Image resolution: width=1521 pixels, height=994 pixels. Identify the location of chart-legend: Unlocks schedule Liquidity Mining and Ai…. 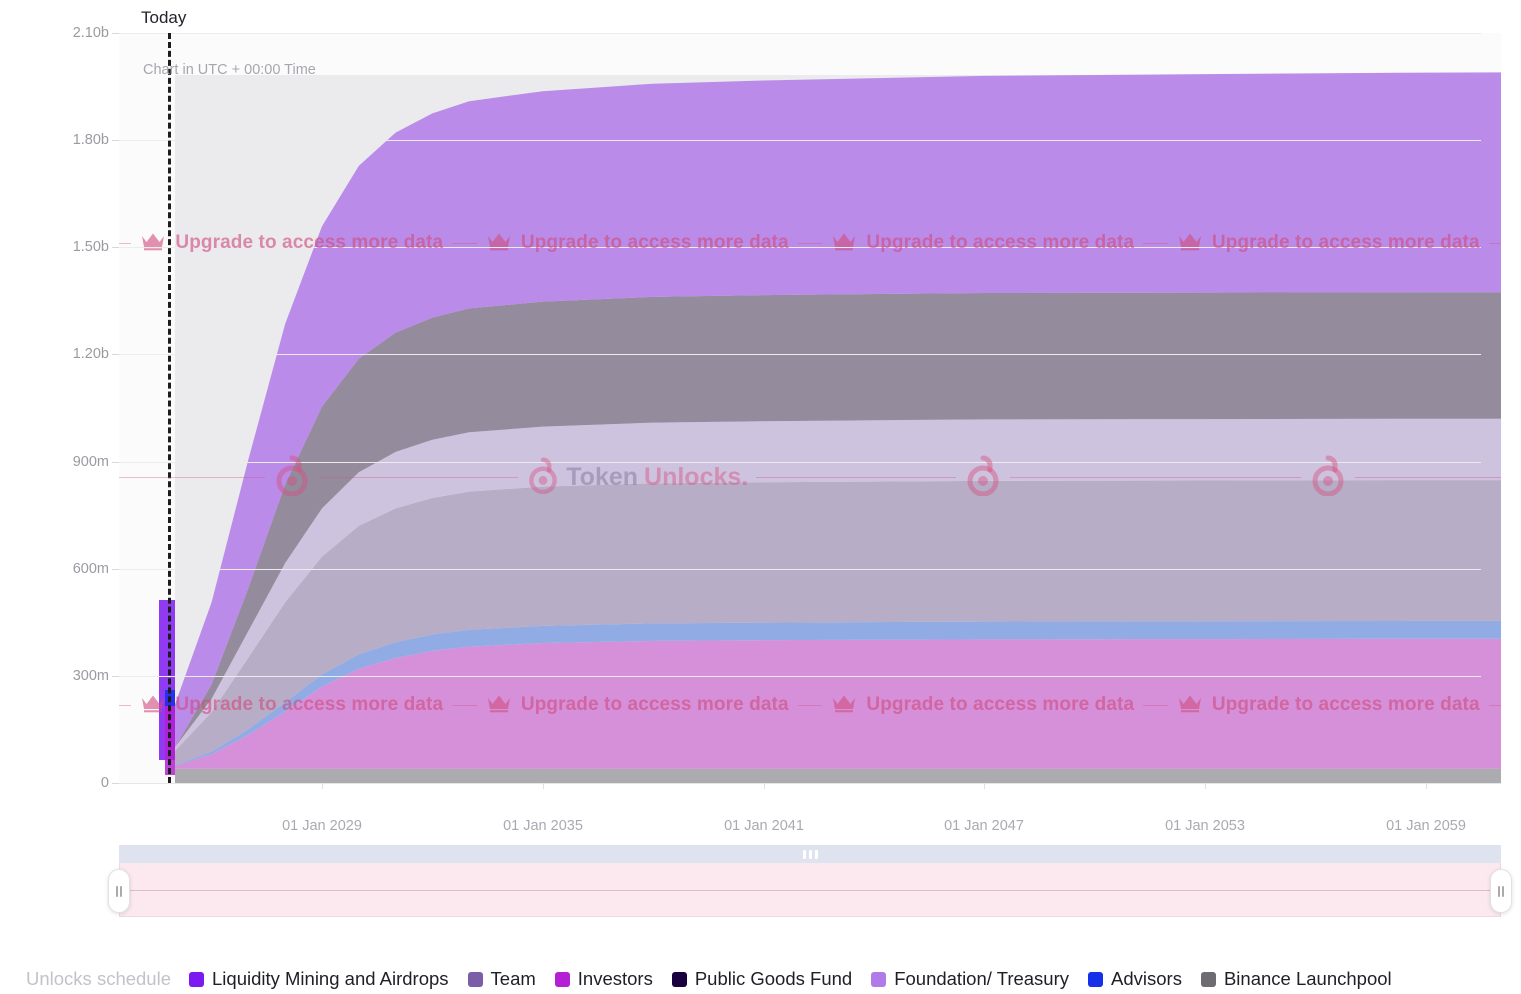
(760, 978).